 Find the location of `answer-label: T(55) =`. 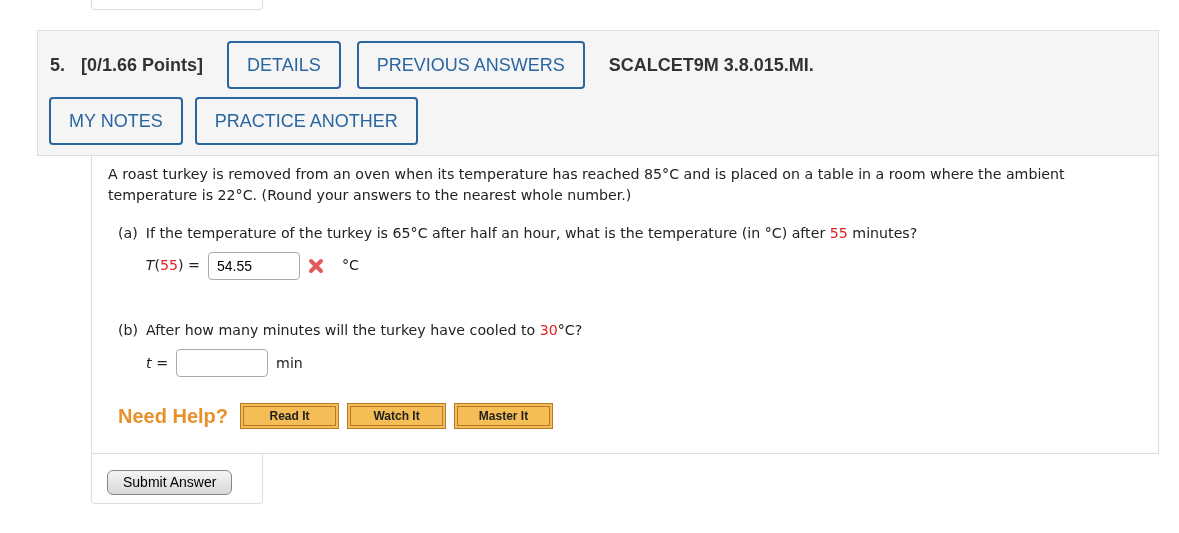

answer-label: T(55) = is located at coordinates (172, 266).